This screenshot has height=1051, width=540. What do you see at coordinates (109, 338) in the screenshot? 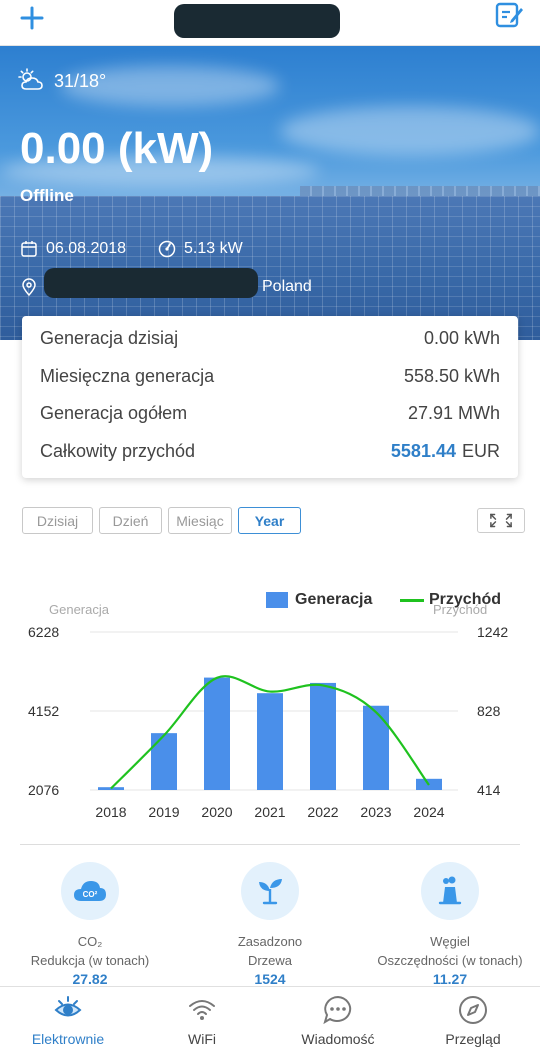
I see `summary-label: Generacja dzisiaj` at bounding box center [109, 338].